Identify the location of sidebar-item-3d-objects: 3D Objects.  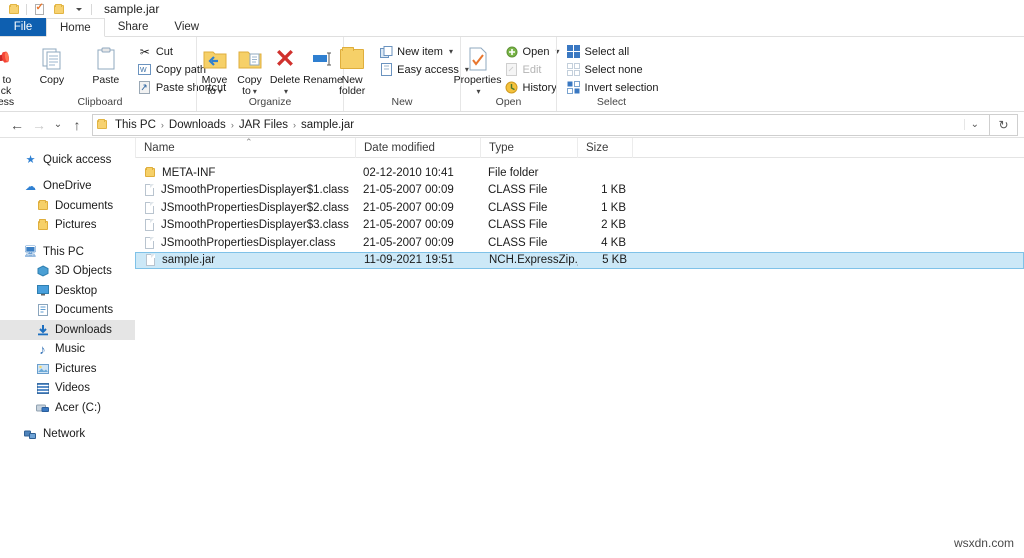
(67, 272).